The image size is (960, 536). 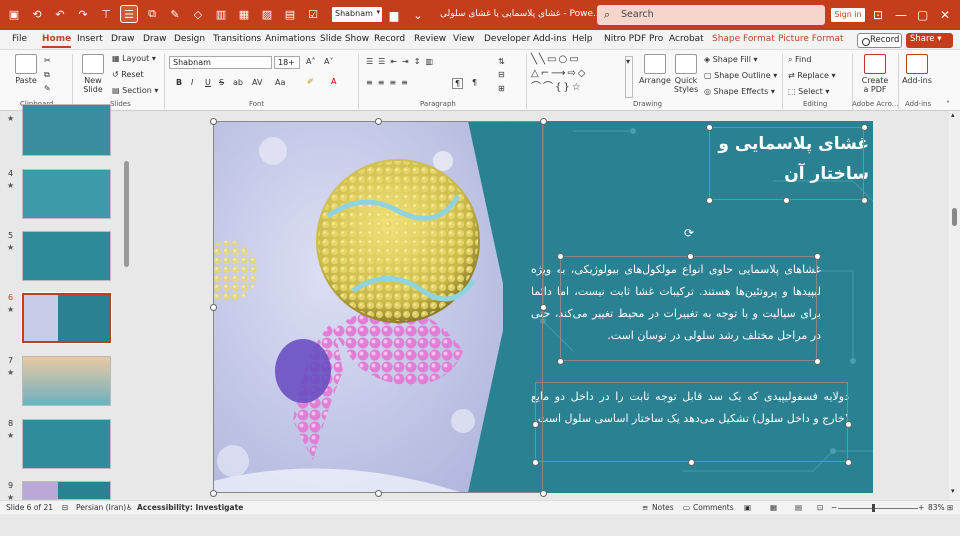 What do you see at coordinates (953, 115) in the screenshot?
I see `scroll-up-icon: ▴` at bounding box center [953, 115].